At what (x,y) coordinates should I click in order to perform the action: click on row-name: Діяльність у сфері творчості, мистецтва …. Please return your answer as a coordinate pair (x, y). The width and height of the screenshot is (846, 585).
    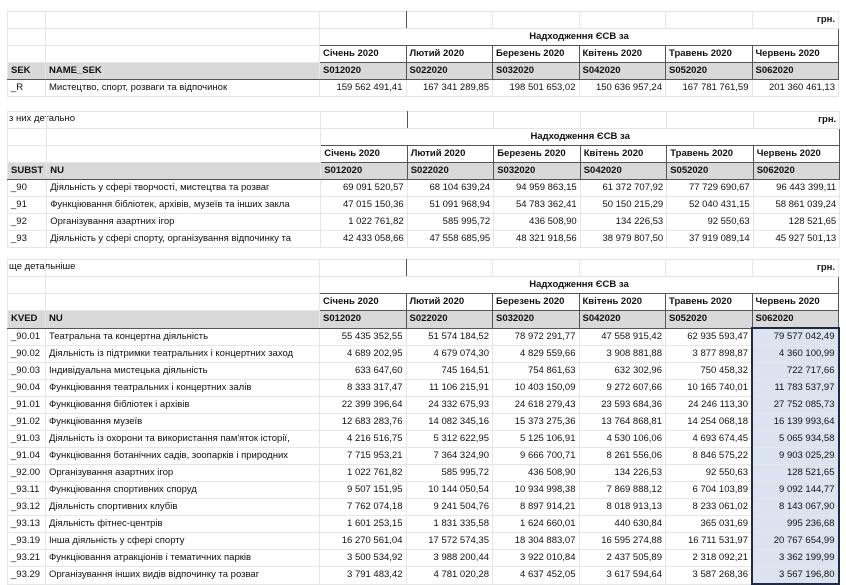
    Looking at the image, I should click on (184, 188).